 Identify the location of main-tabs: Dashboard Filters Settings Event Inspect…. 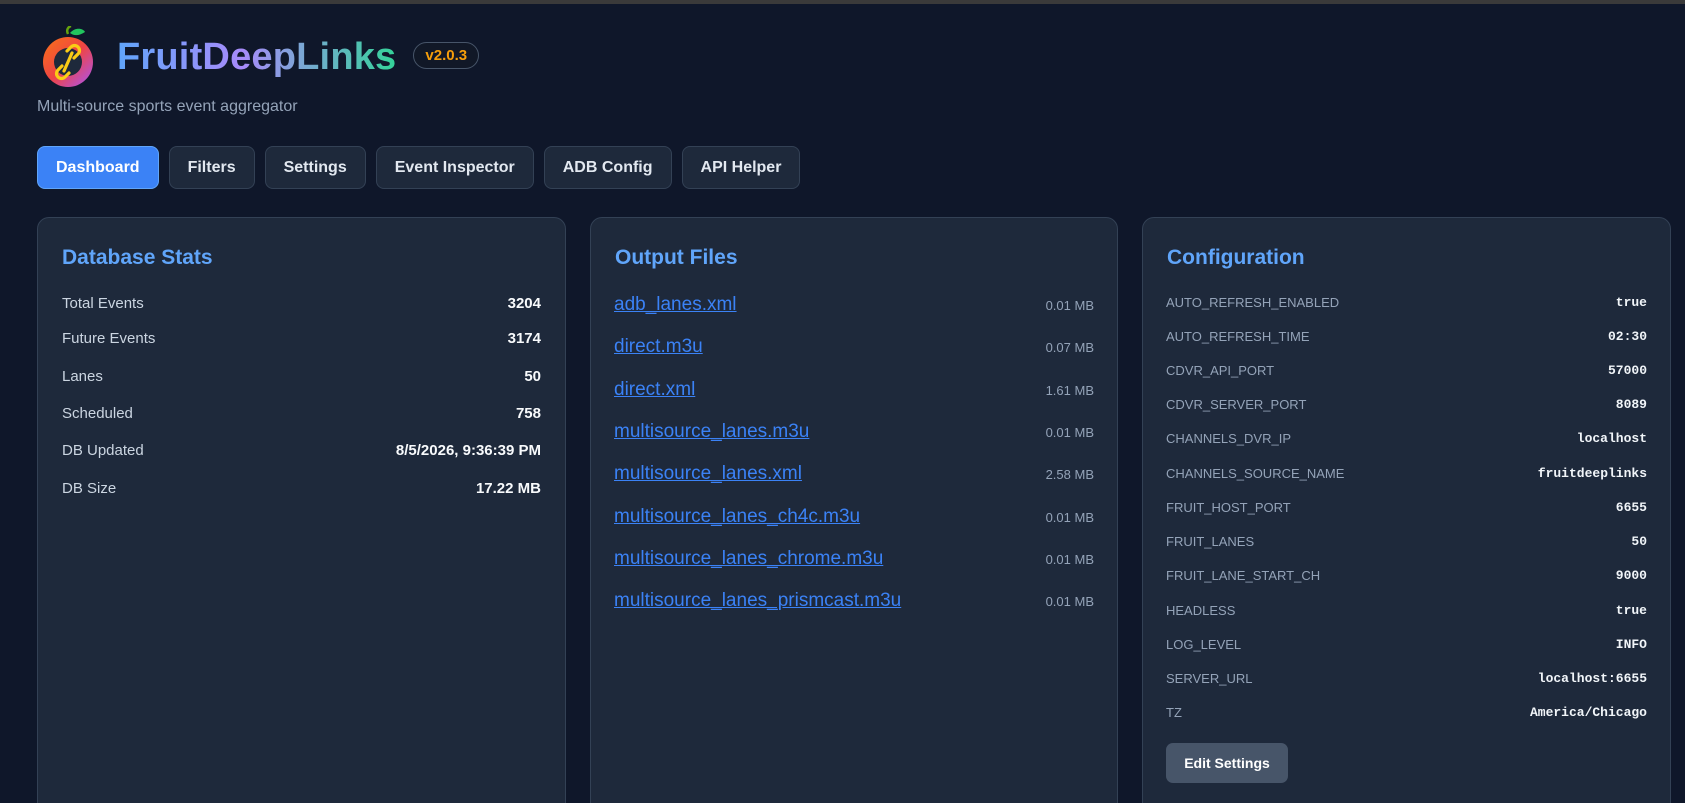
(419, 167).